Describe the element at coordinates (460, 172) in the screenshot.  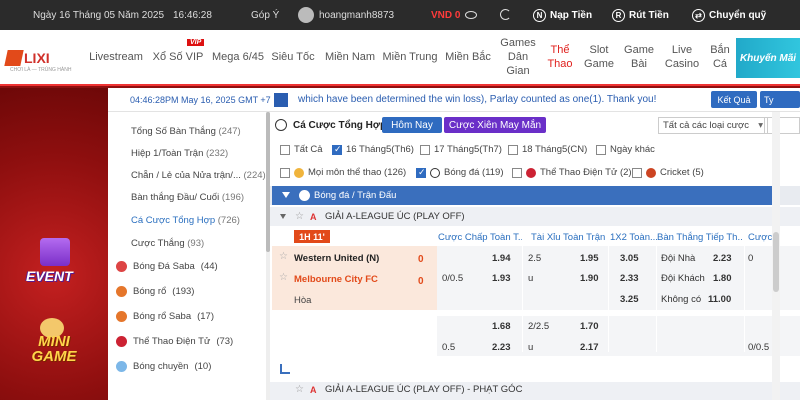
I see `sport-filter-soccer: Bóng đá (119)` at that location.